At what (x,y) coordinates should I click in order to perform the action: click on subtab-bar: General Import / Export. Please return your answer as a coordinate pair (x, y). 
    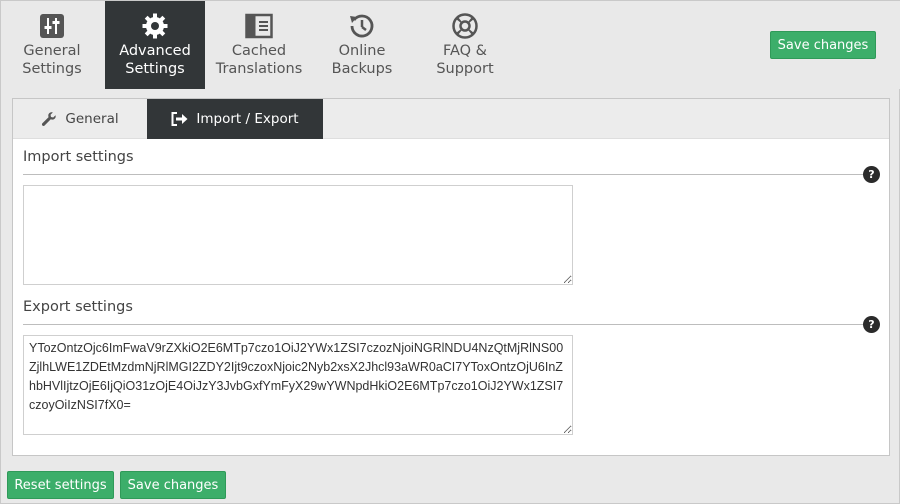
    Looking at the image, I should click on (451, 119).